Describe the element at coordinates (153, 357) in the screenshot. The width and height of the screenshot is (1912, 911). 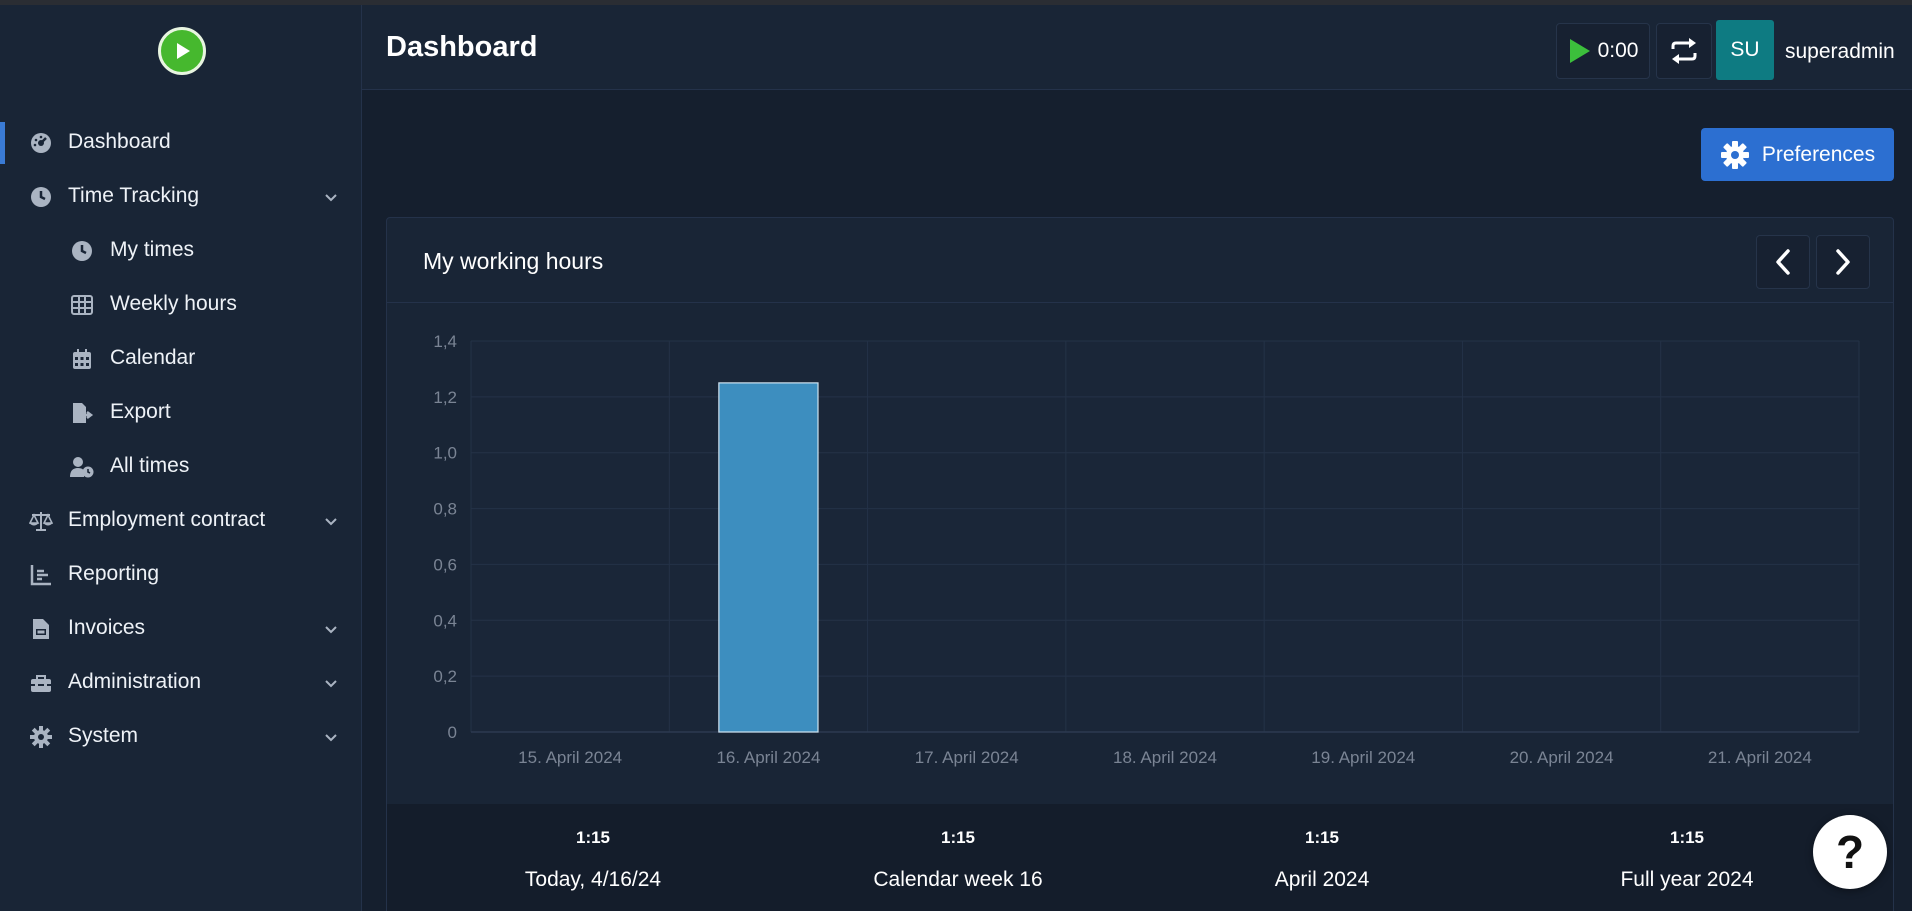
I see `sidebar-item-label: Calendar` at that location.